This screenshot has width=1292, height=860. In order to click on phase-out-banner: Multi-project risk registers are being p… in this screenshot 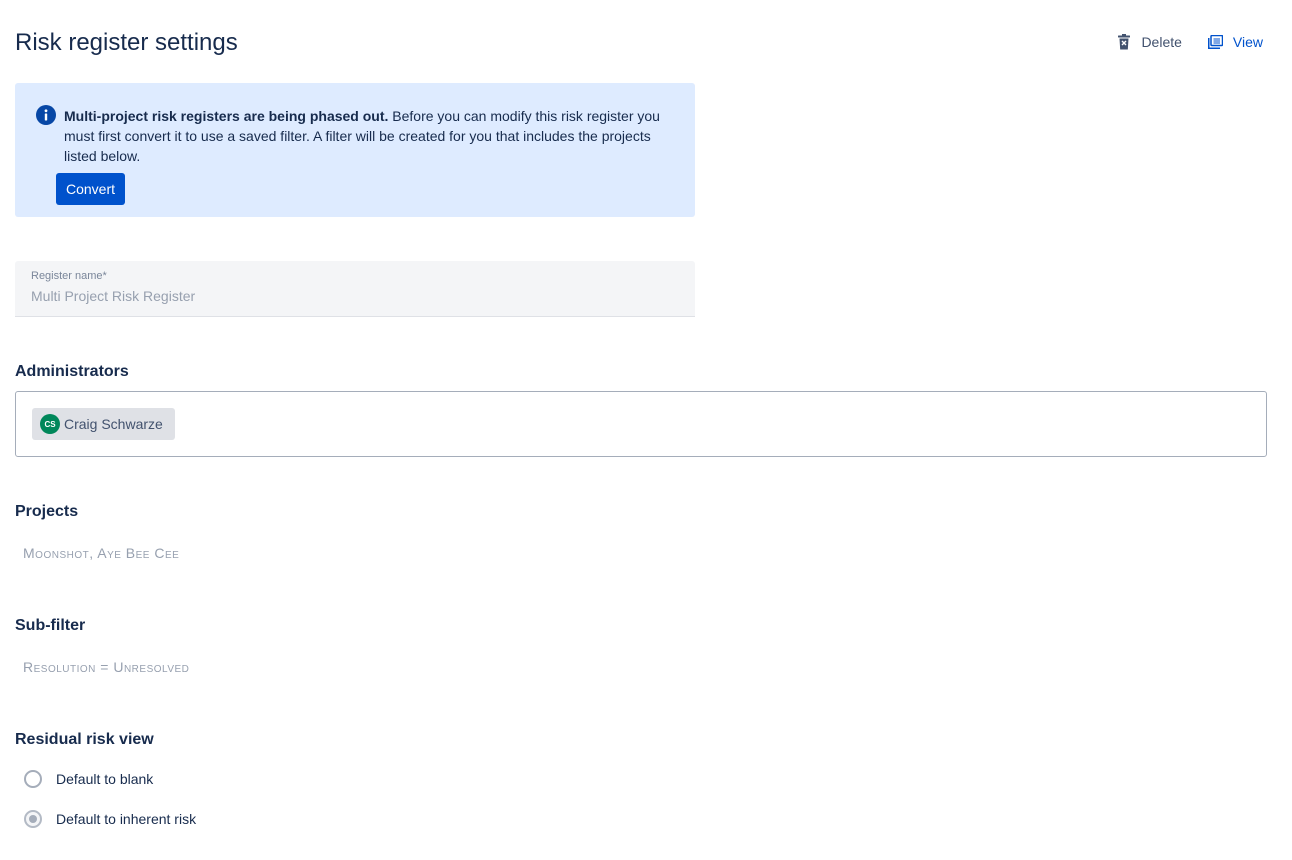, I will do `click(355, 150)`.